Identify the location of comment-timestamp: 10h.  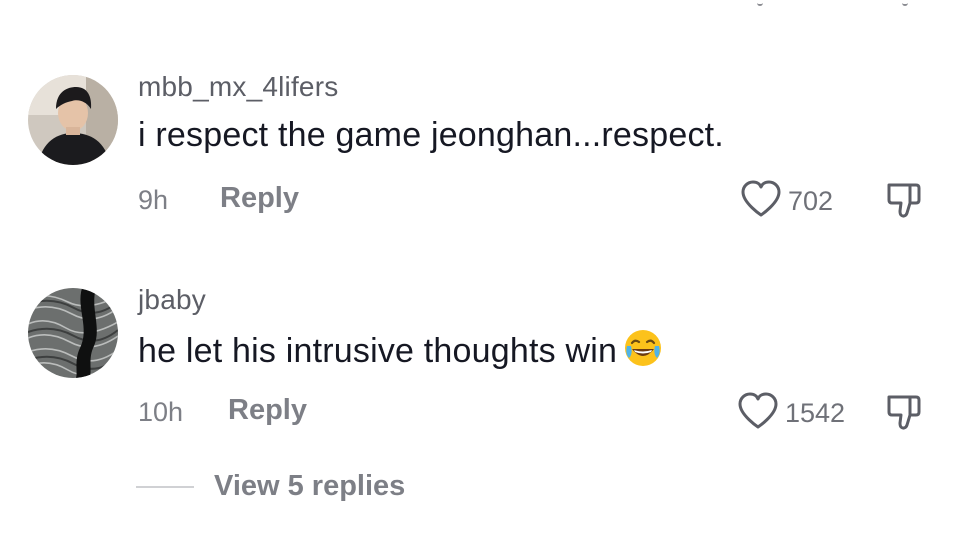
(161, 412).